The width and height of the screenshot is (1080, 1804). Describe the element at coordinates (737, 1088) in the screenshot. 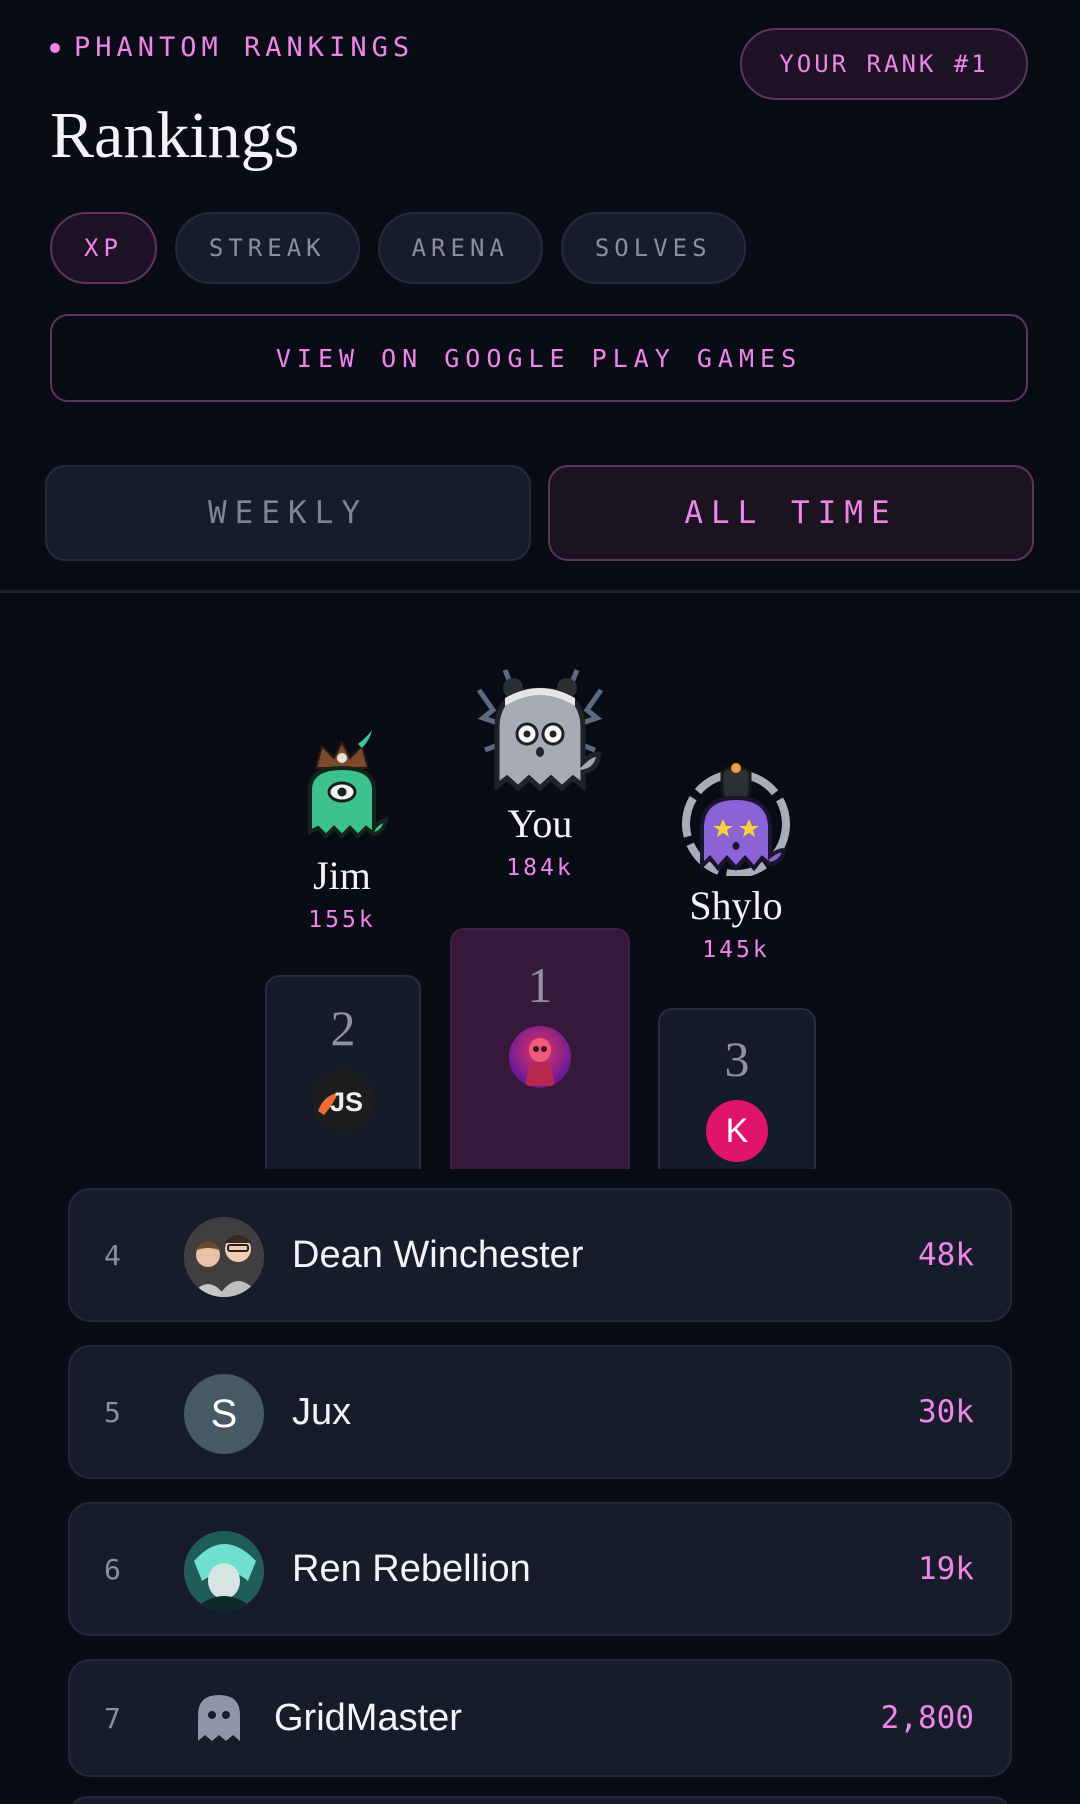

I see `pedestal-third: 3 K` at that location.